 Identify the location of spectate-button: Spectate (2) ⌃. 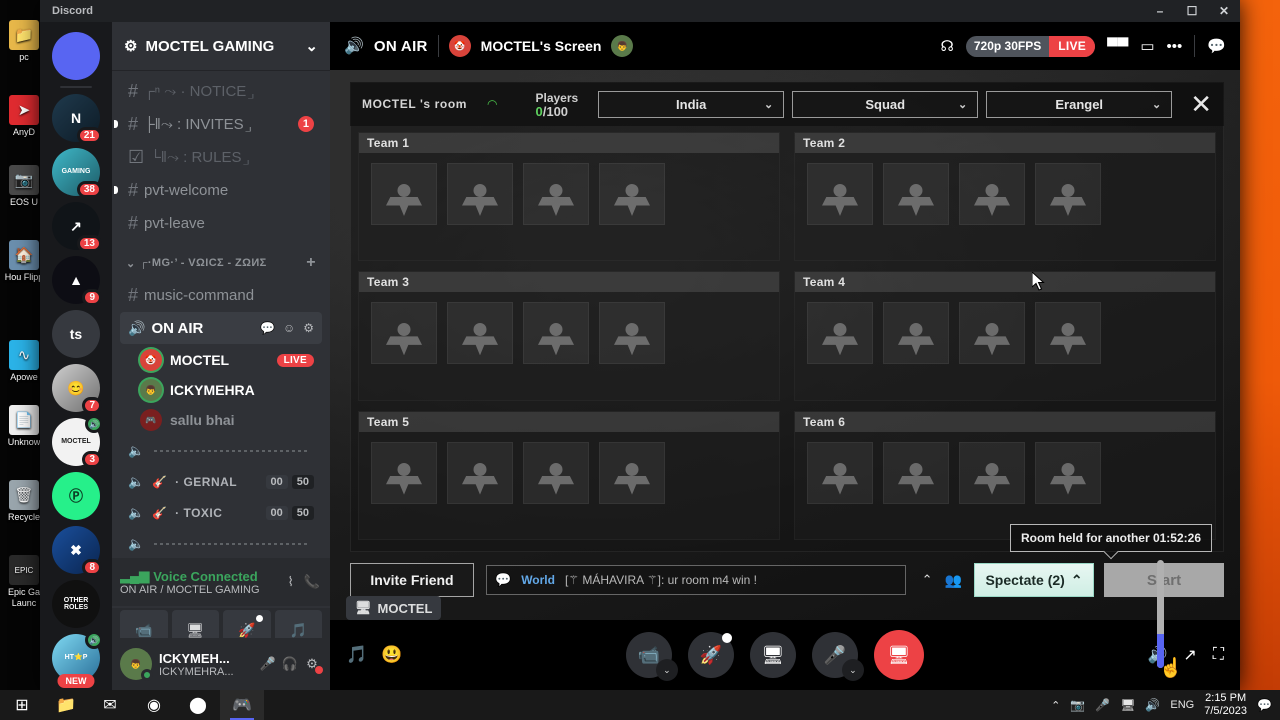
(1034, 580).